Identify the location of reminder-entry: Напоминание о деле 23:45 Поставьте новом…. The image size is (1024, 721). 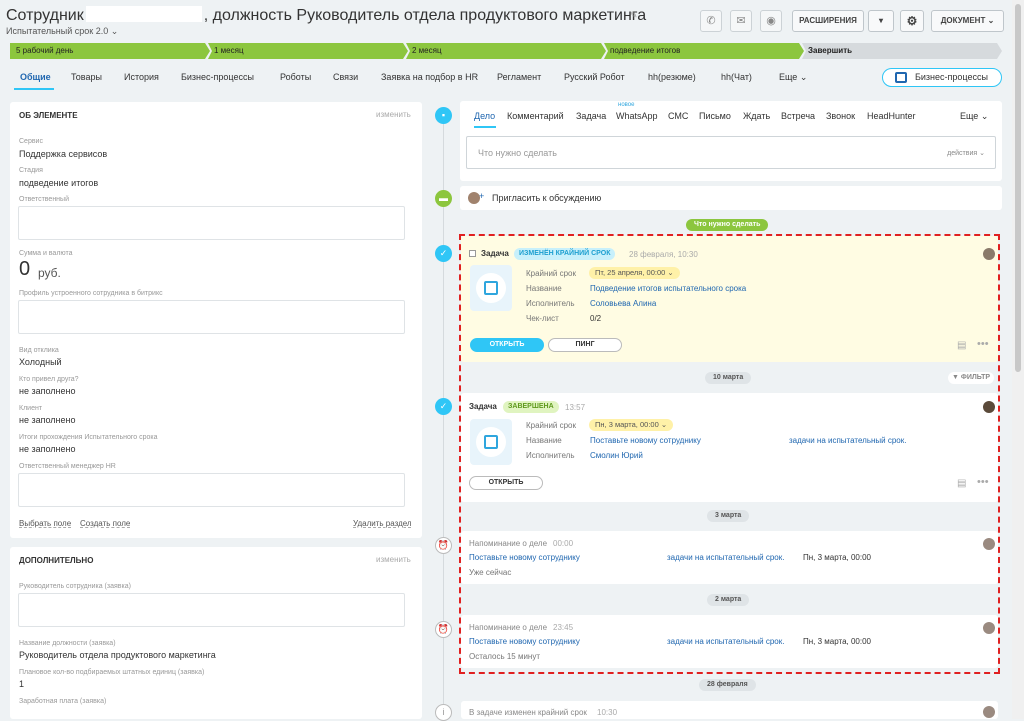
(729, 641).